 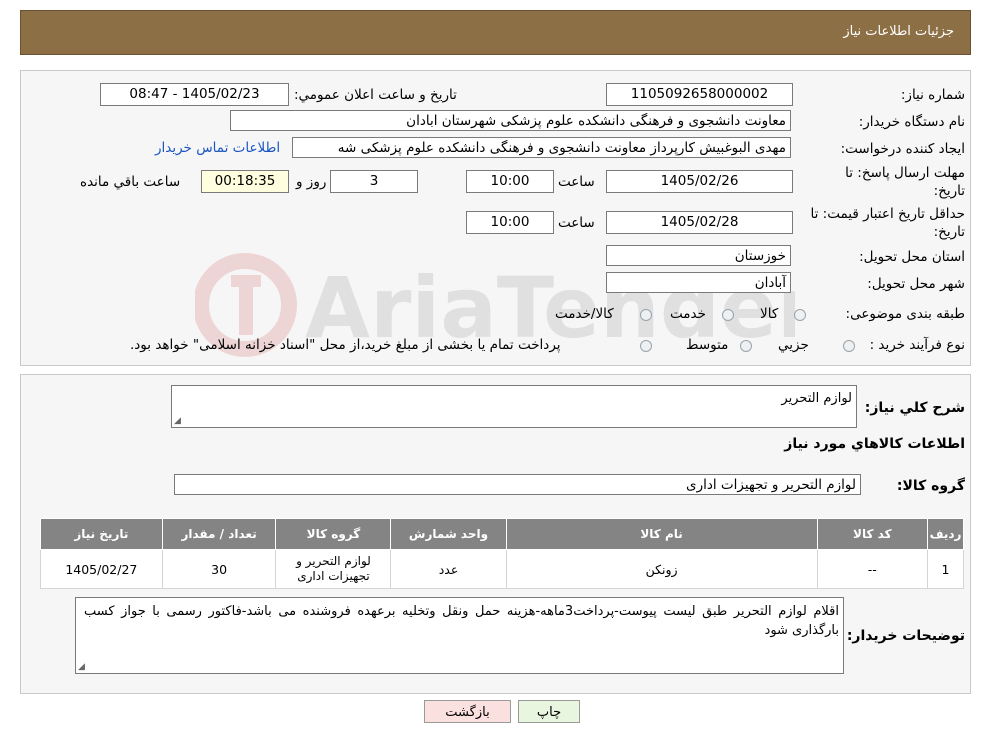 I want to click on category-label: طبقه بندی موضوعی:, so click(x=905, y=314).